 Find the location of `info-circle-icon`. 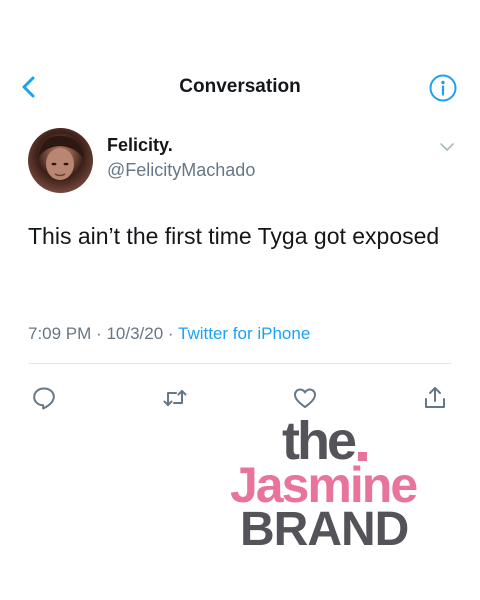

info-circle-icon is located at coordinates (443, 88).